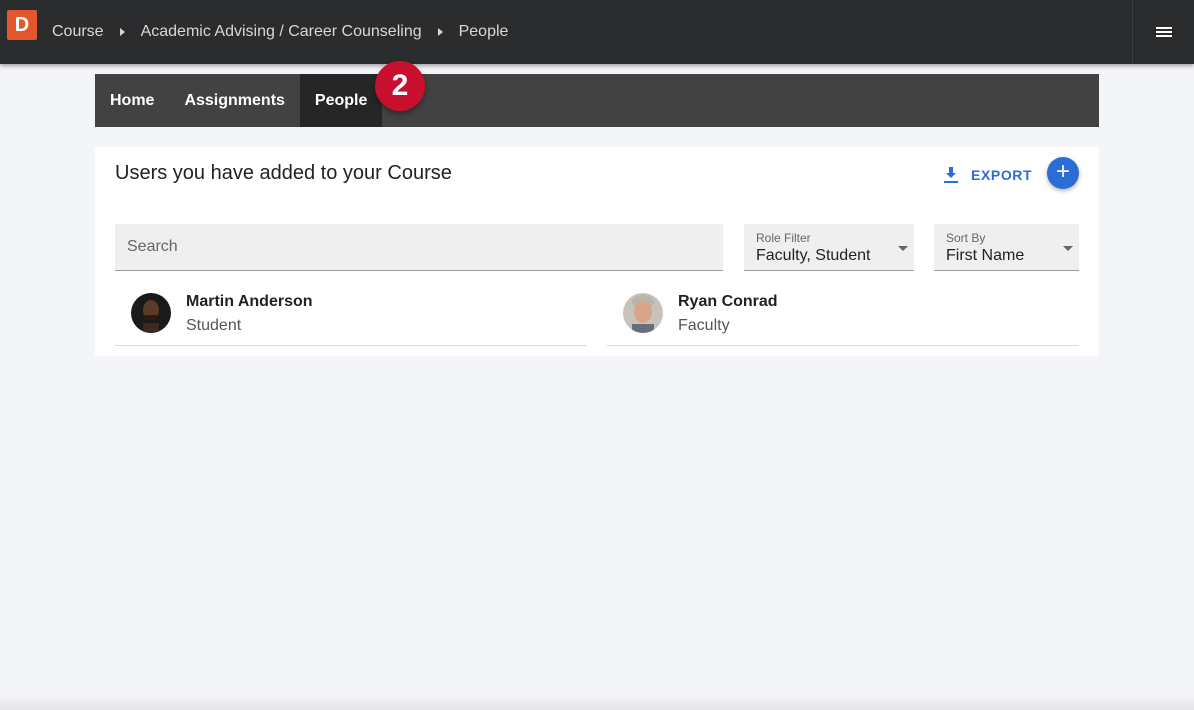 The image size is (1194, 710). I want to click on export-button: EXPORT, so click(987, 175).